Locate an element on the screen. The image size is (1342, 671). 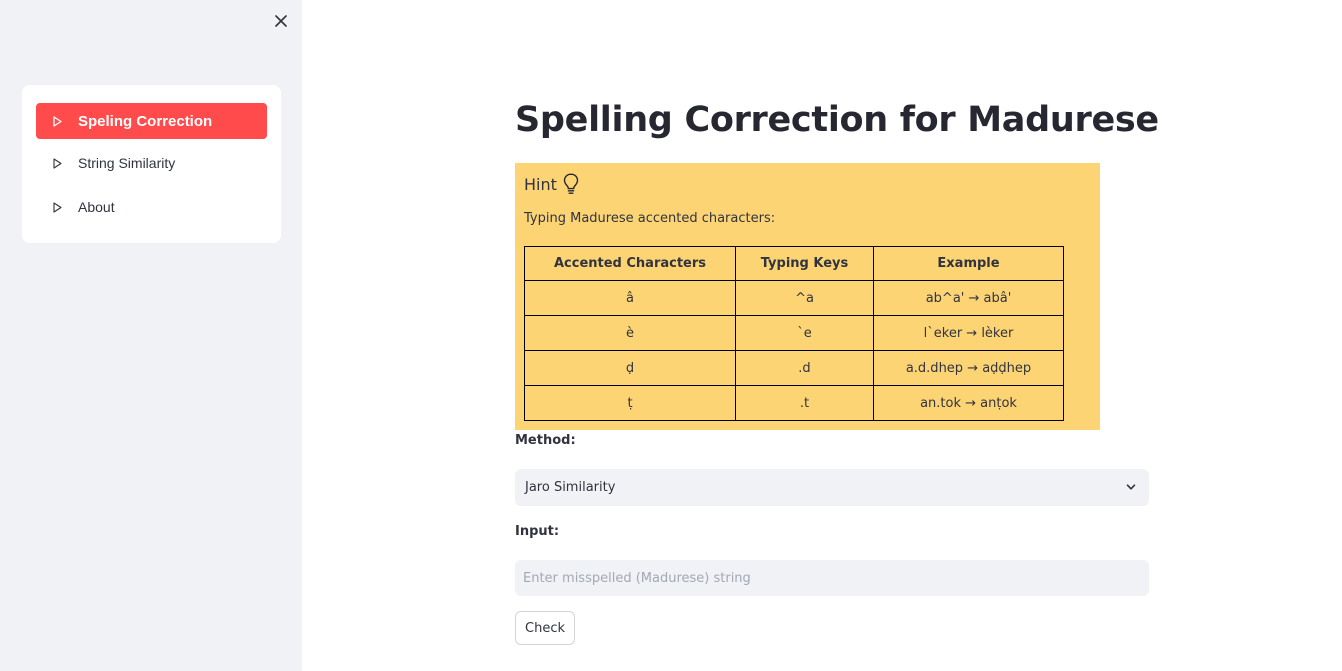
table-cell: `e is located at coordinates (804, 333).